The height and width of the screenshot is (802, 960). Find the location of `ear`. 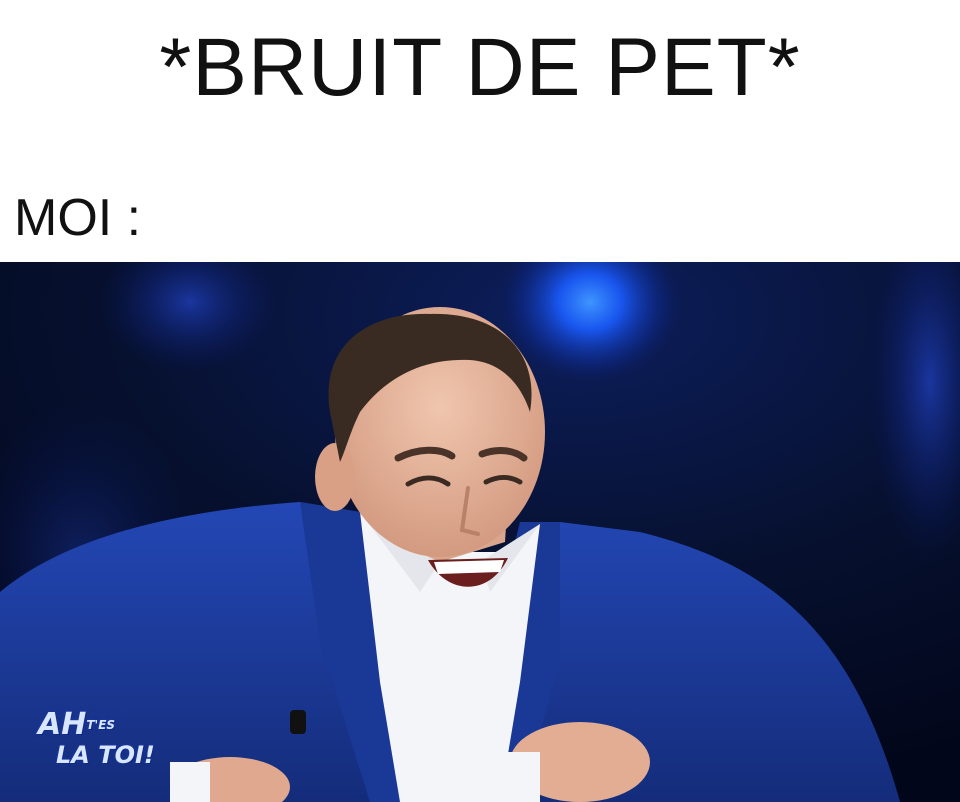

ear is located at coordinates (335, 477).